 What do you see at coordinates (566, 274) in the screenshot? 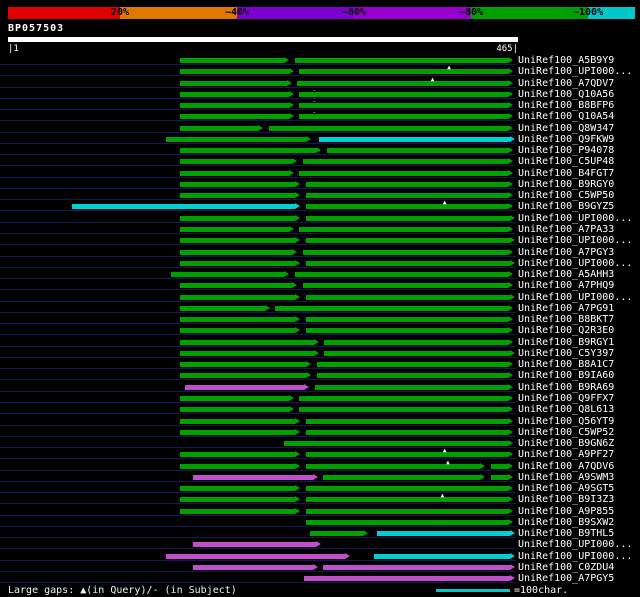
I see `hit-label: UniRef100_A5AHH3` at bounding box center [566, 274].